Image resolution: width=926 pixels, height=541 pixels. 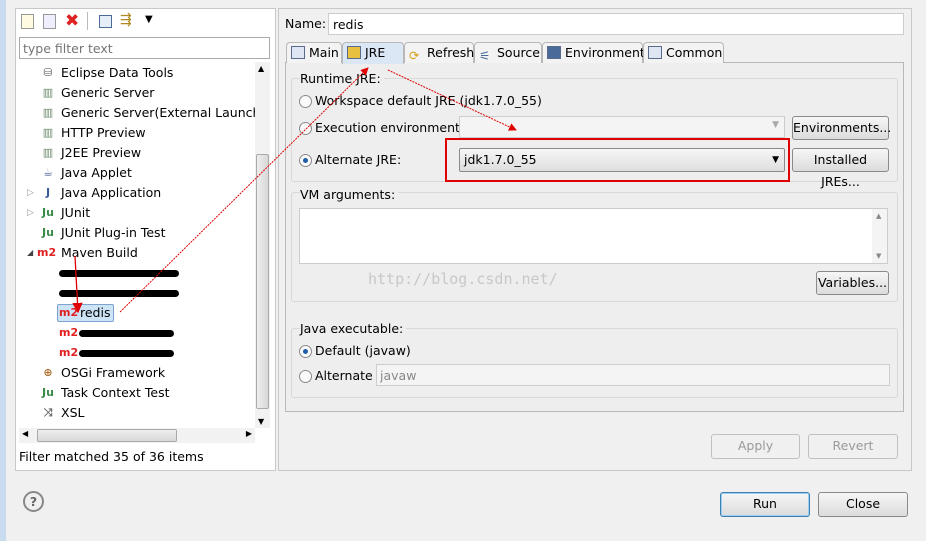 What do you see at coordinates (69, 312) in the screenshot?
I see `m2-icon: m2` at bounding box center [69, 312].